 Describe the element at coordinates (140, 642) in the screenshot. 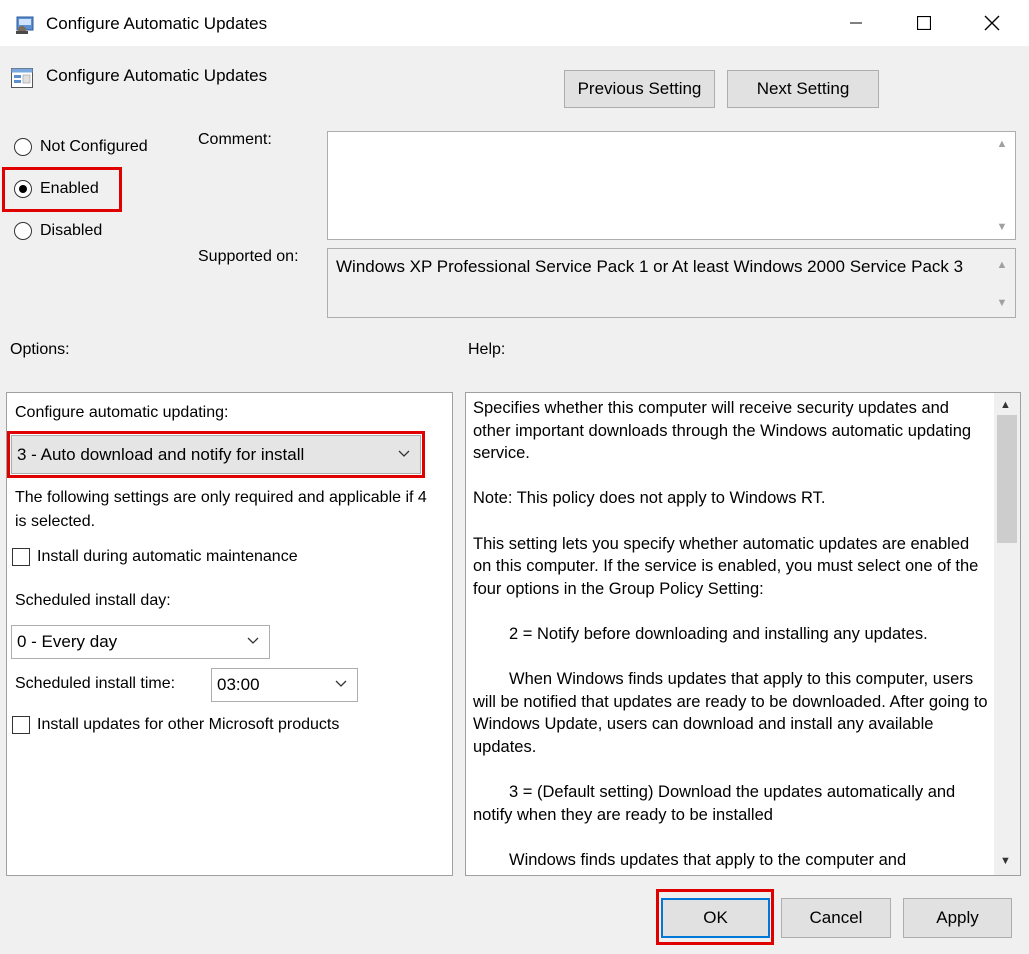

I see `install-day-dropdown: 0 - Every day` at that location.